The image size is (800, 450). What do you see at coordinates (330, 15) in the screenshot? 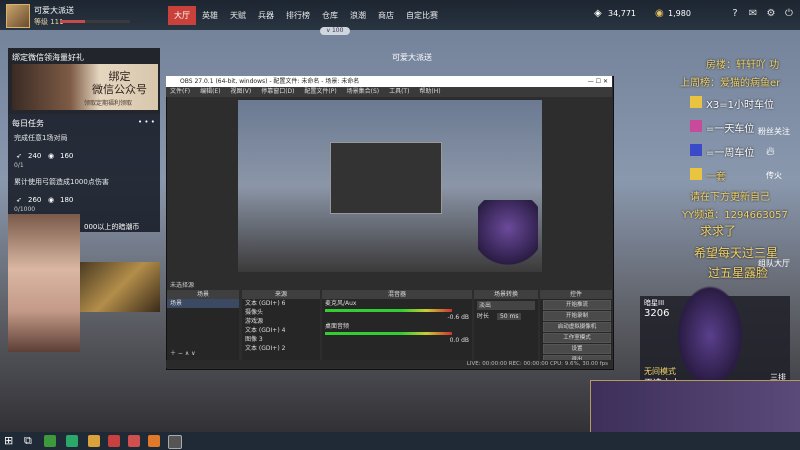
I see `nav-inventory: 仓库` at bounding box center [330, 15].